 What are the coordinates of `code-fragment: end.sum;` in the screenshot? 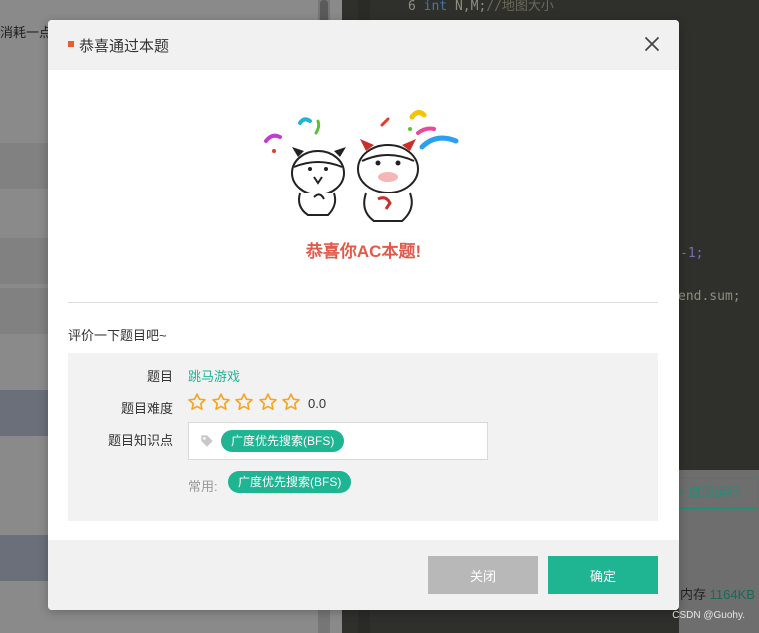 It's located at (709, 296).